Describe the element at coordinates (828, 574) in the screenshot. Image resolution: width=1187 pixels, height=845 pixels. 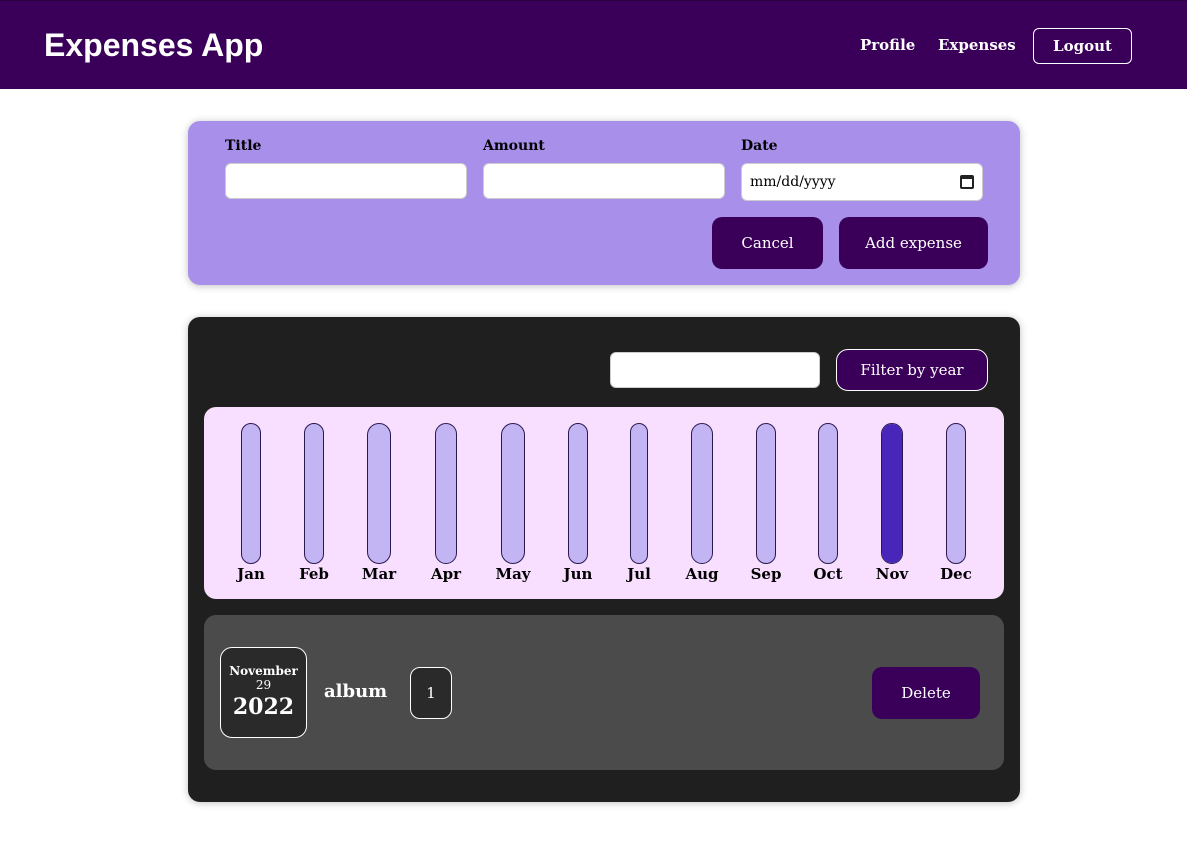
I see `bar-label-oct: Oct` at that location.